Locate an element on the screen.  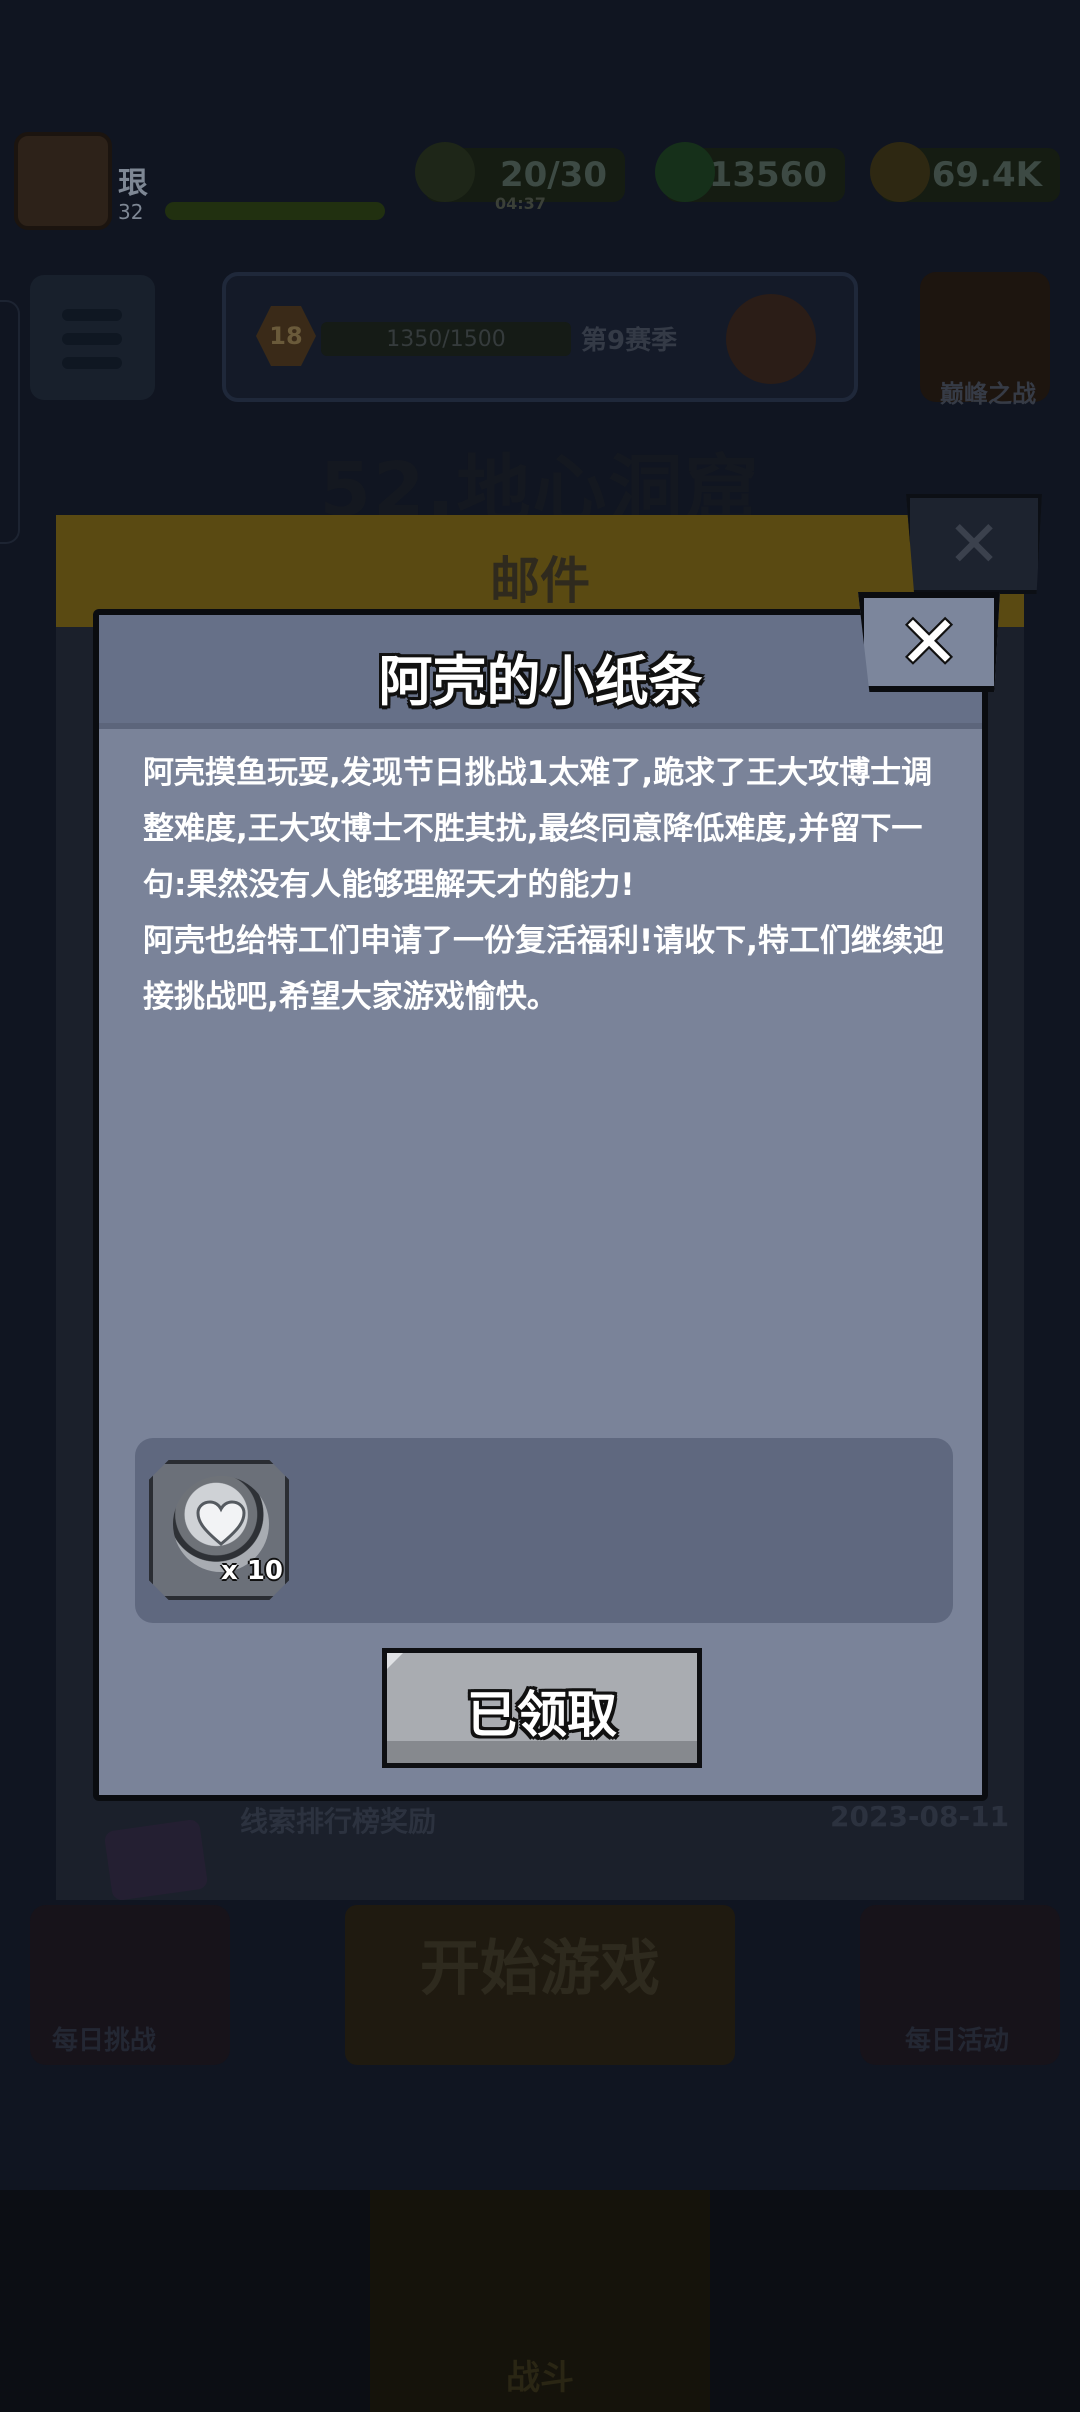
season-label: 第9赛季 is located at coordinates (629, 341).